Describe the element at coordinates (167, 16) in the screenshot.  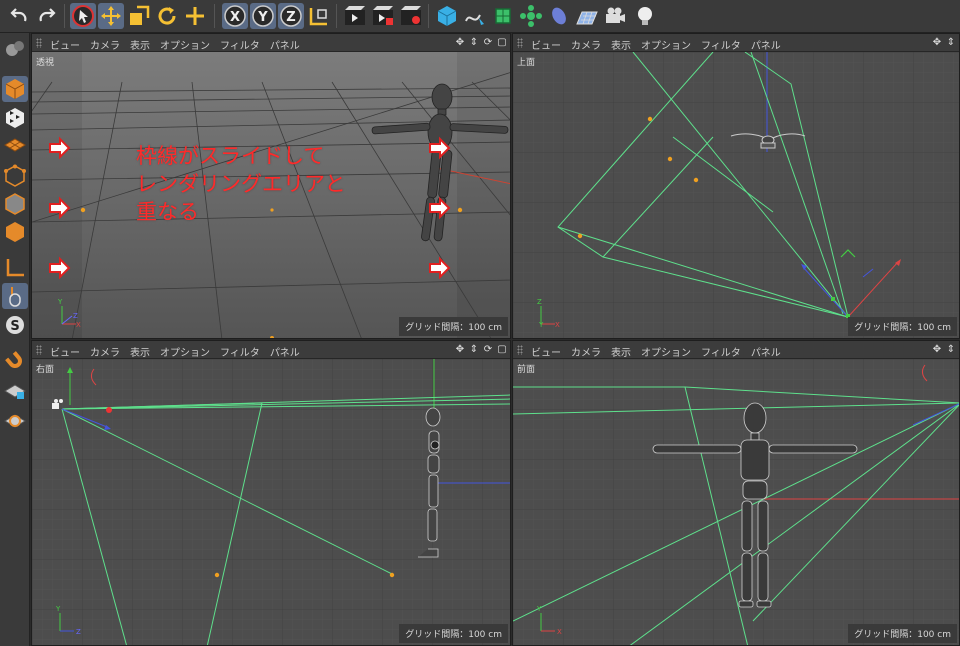
I see `rotate-icon` at that location.